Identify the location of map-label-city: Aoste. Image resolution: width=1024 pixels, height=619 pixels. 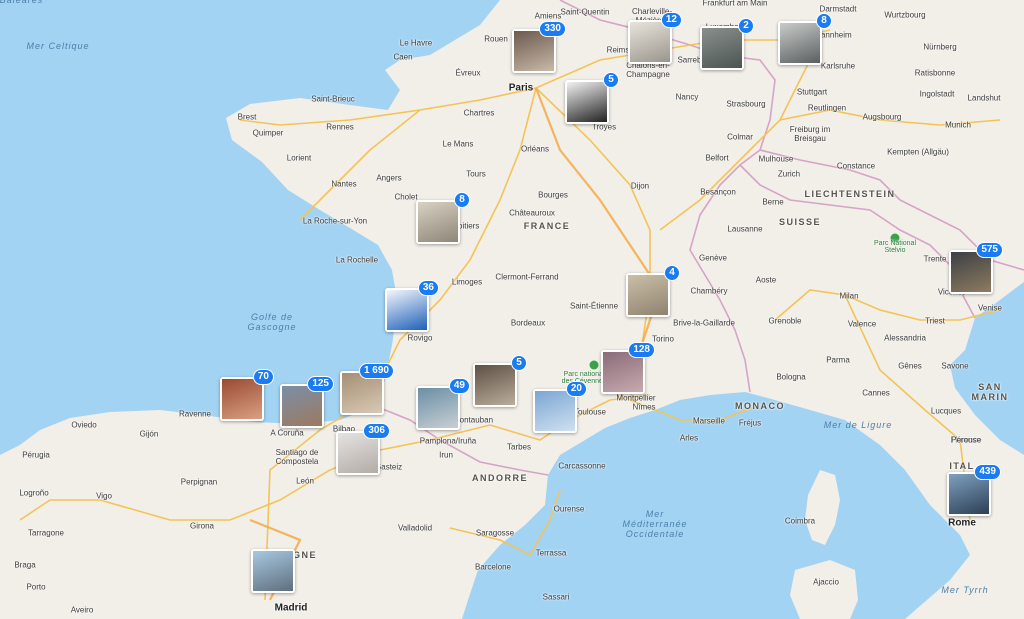
(766, 280).